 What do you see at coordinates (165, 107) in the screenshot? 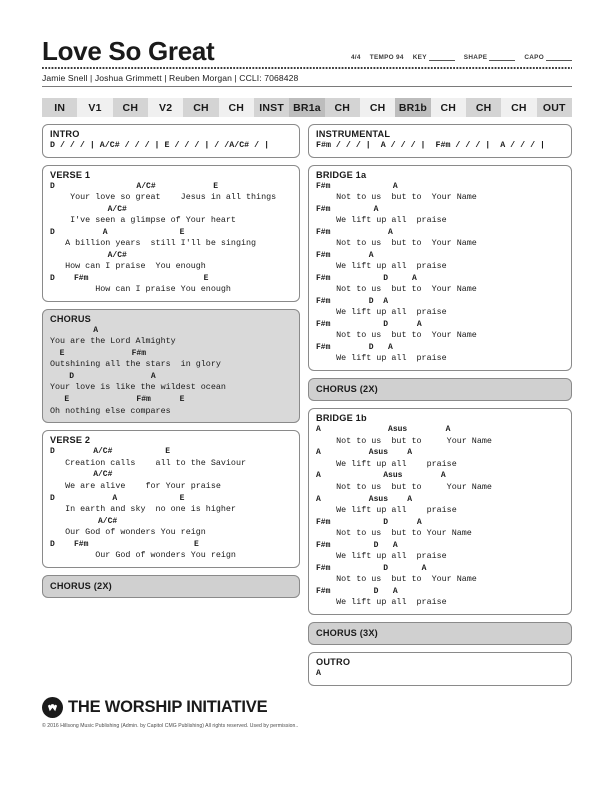
I see `structure-cell-v2-3: V2` at bounding box center [165, 107].